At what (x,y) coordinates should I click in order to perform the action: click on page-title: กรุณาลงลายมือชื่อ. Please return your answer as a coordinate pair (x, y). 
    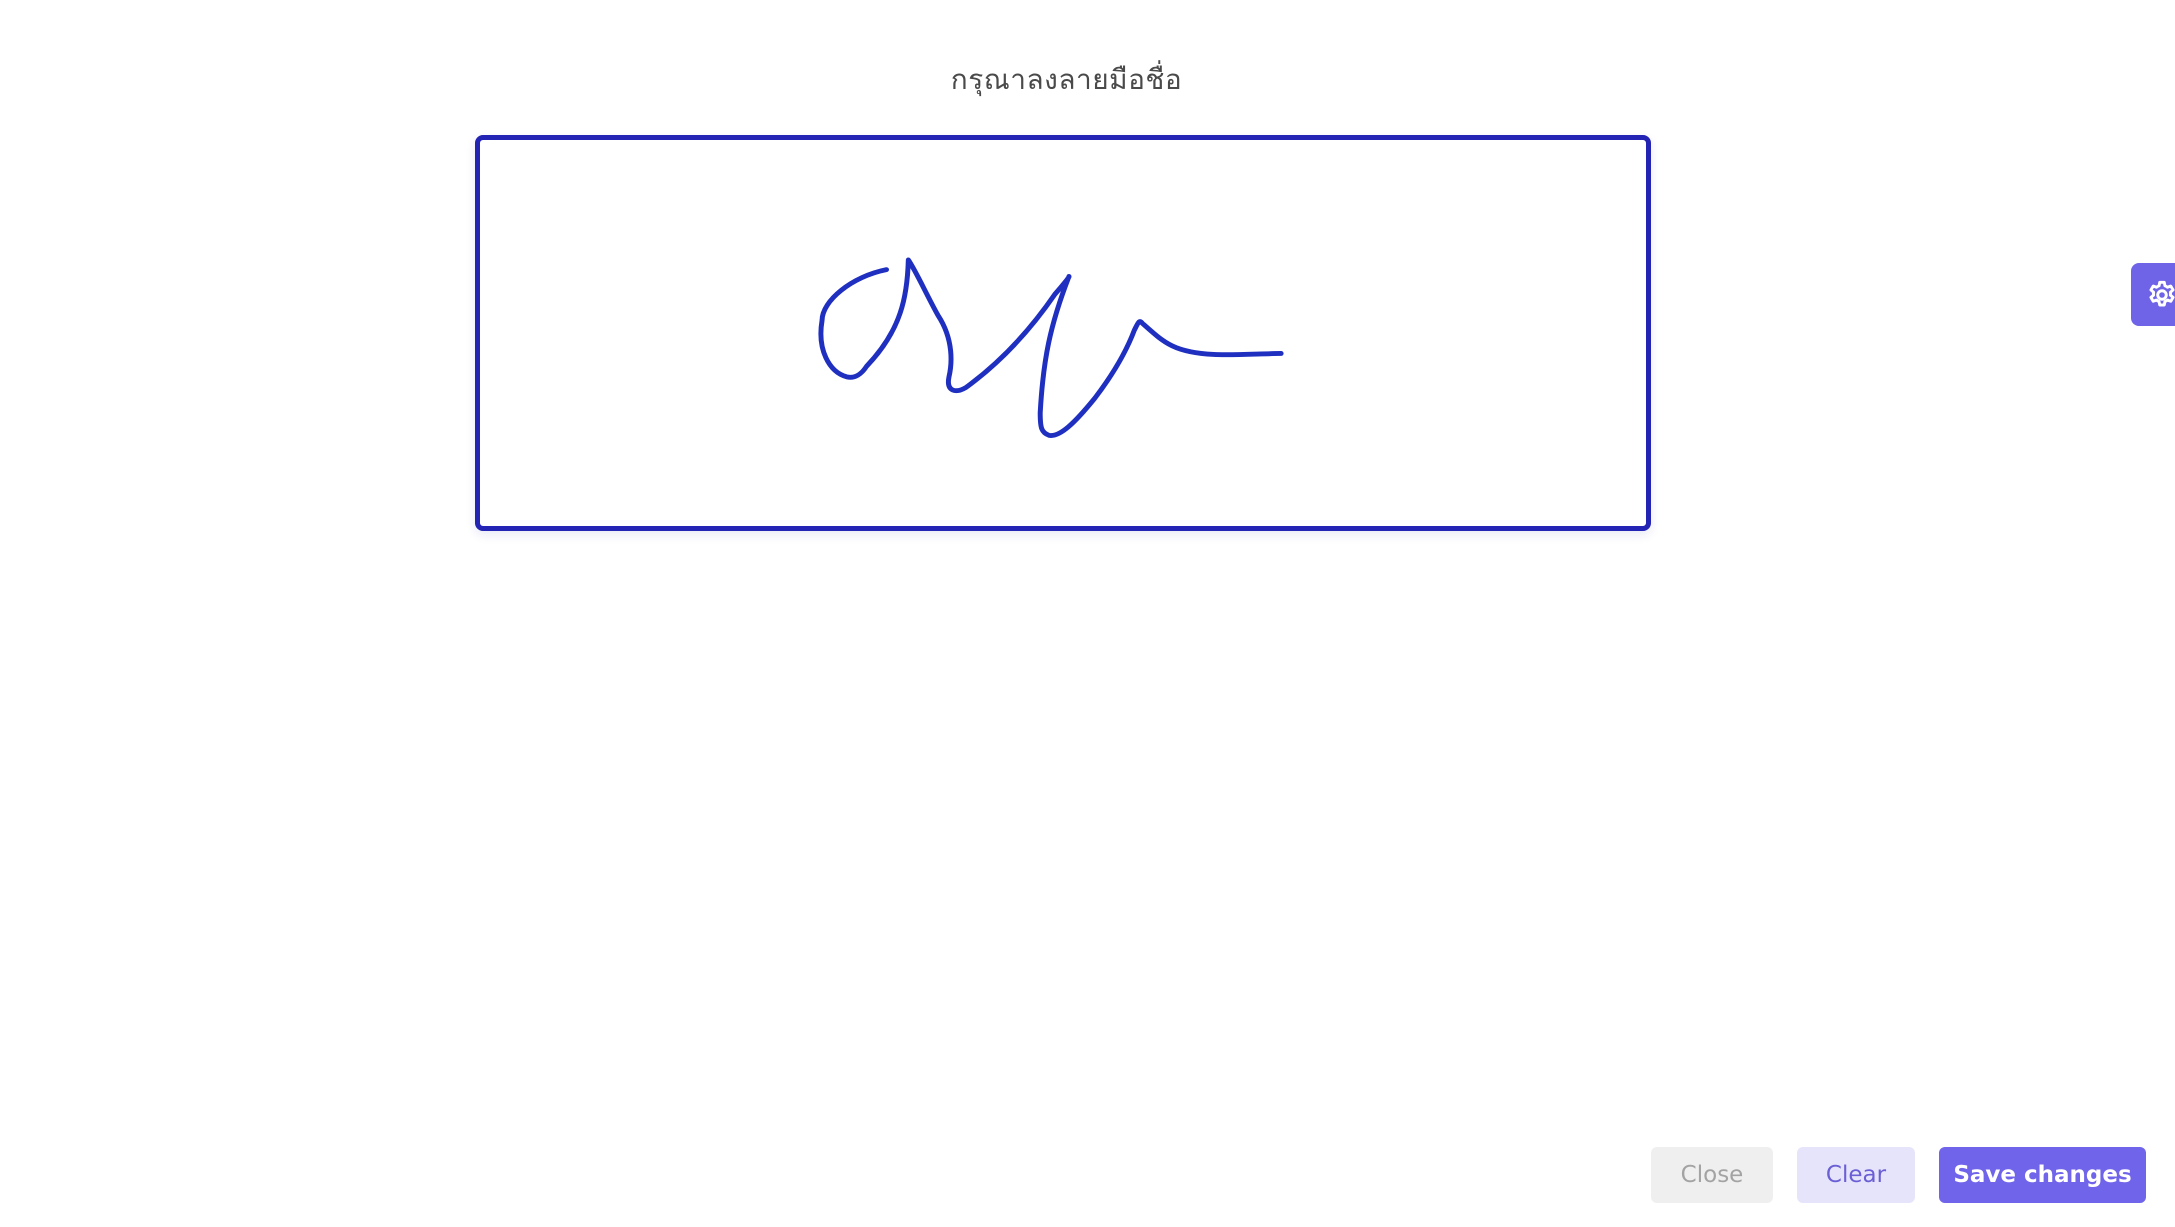
    Looking at the image, I should click on (1066, 79).